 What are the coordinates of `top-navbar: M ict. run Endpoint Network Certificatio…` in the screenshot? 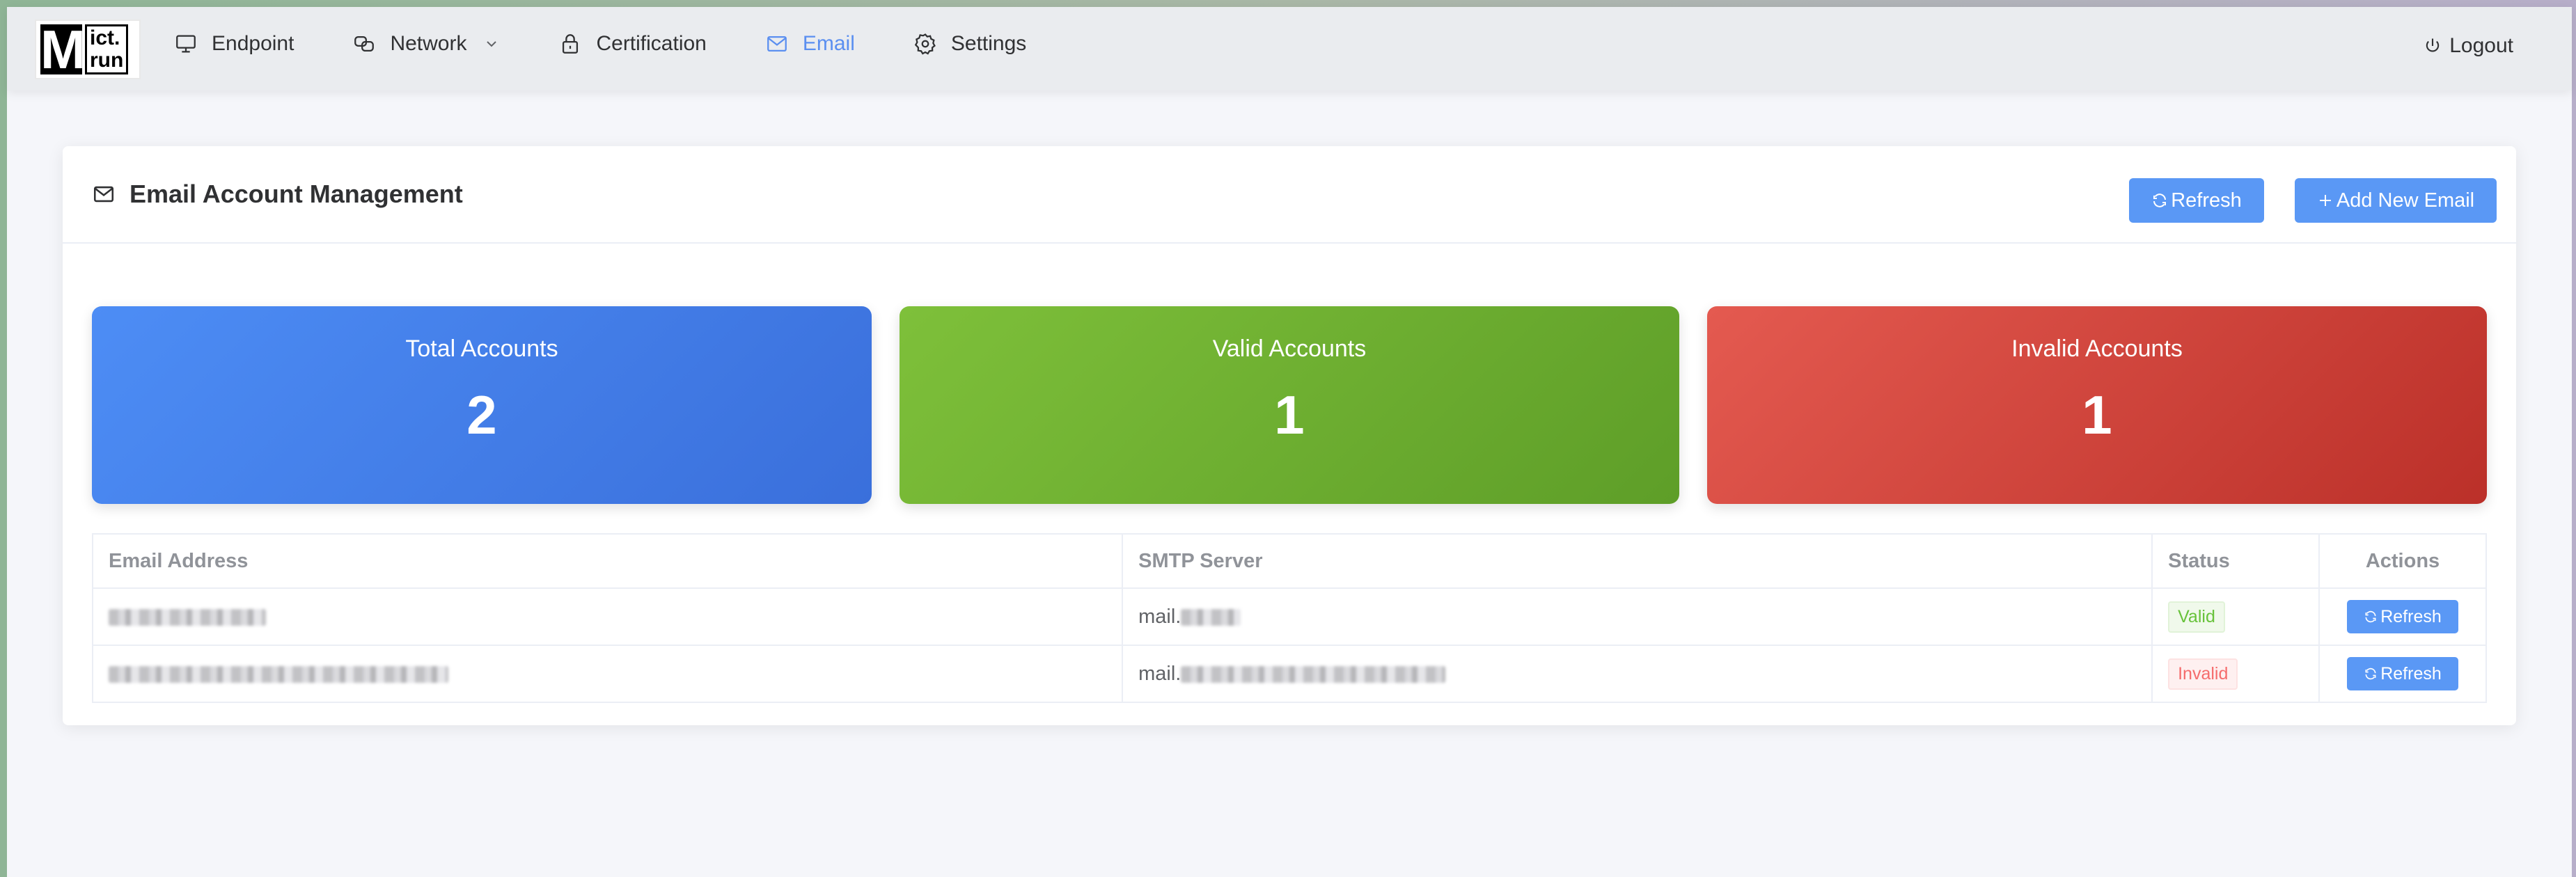 It's located at (1289, 48).